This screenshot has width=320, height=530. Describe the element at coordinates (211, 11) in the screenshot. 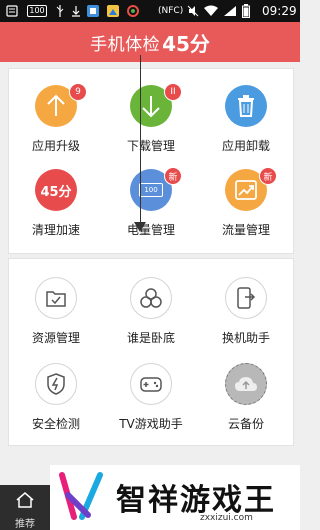

I see `wifi-icon` at that location.